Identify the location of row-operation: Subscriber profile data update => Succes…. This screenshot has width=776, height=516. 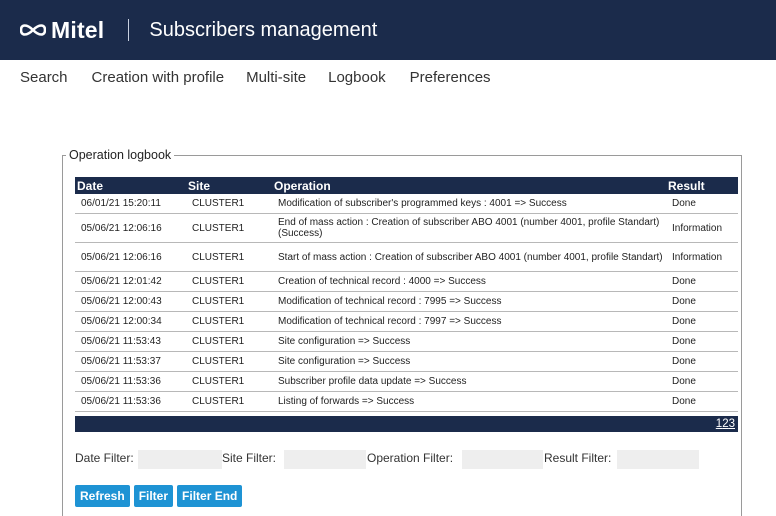
(372, 381).